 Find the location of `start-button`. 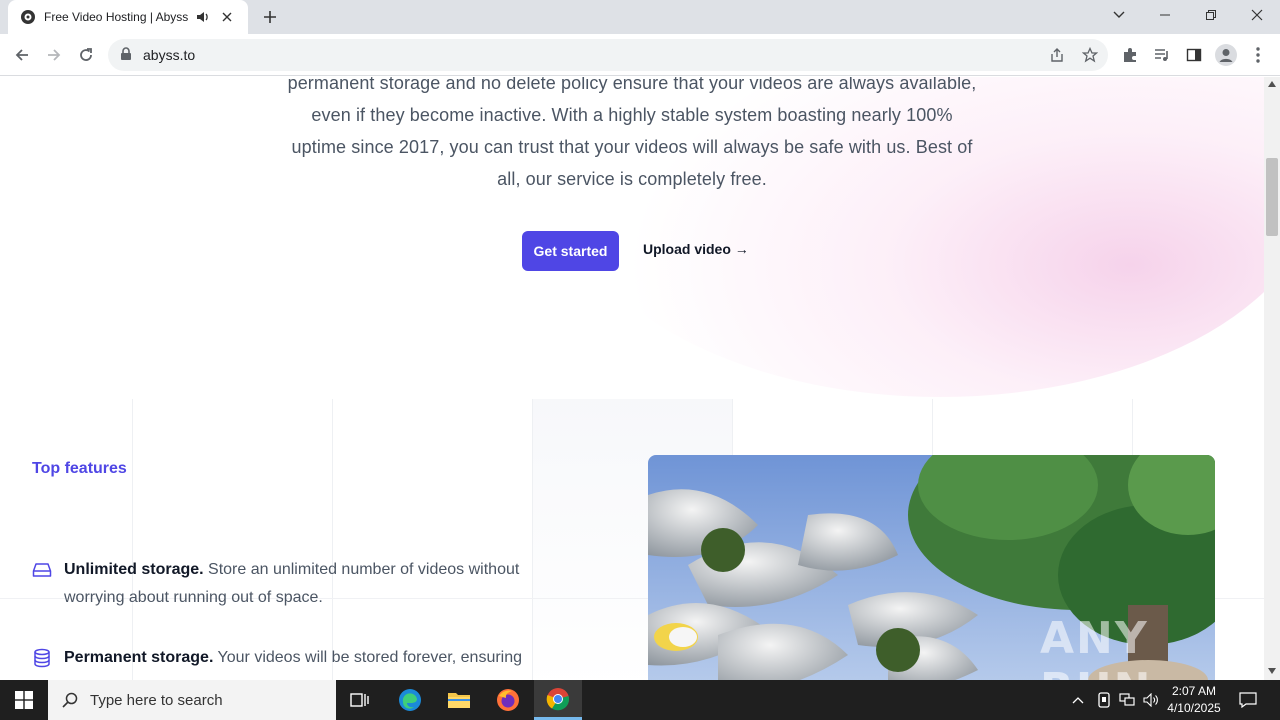

start-button is located at coordinates (24, 700).